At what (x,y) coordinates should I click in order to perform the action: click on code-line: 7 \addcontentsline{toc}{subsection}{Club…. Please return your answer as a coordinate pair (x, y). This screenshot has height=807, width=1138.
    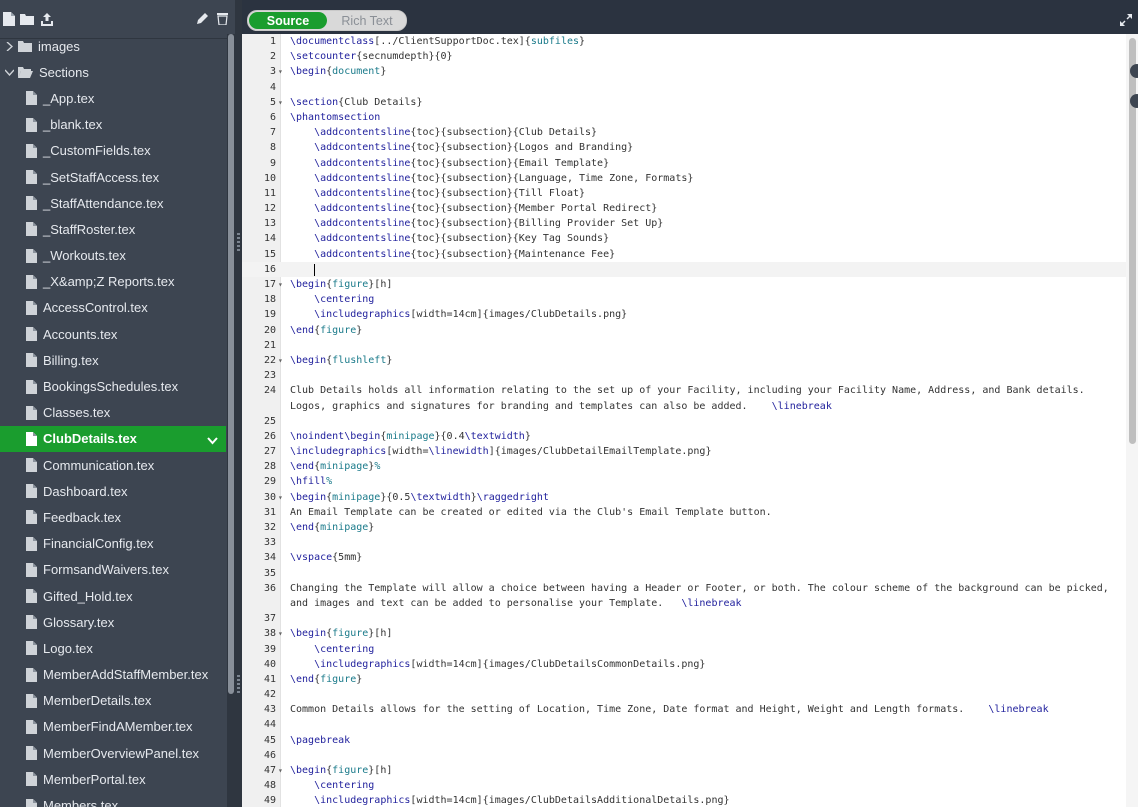
    Looking at the image, I should click on (684, 132).